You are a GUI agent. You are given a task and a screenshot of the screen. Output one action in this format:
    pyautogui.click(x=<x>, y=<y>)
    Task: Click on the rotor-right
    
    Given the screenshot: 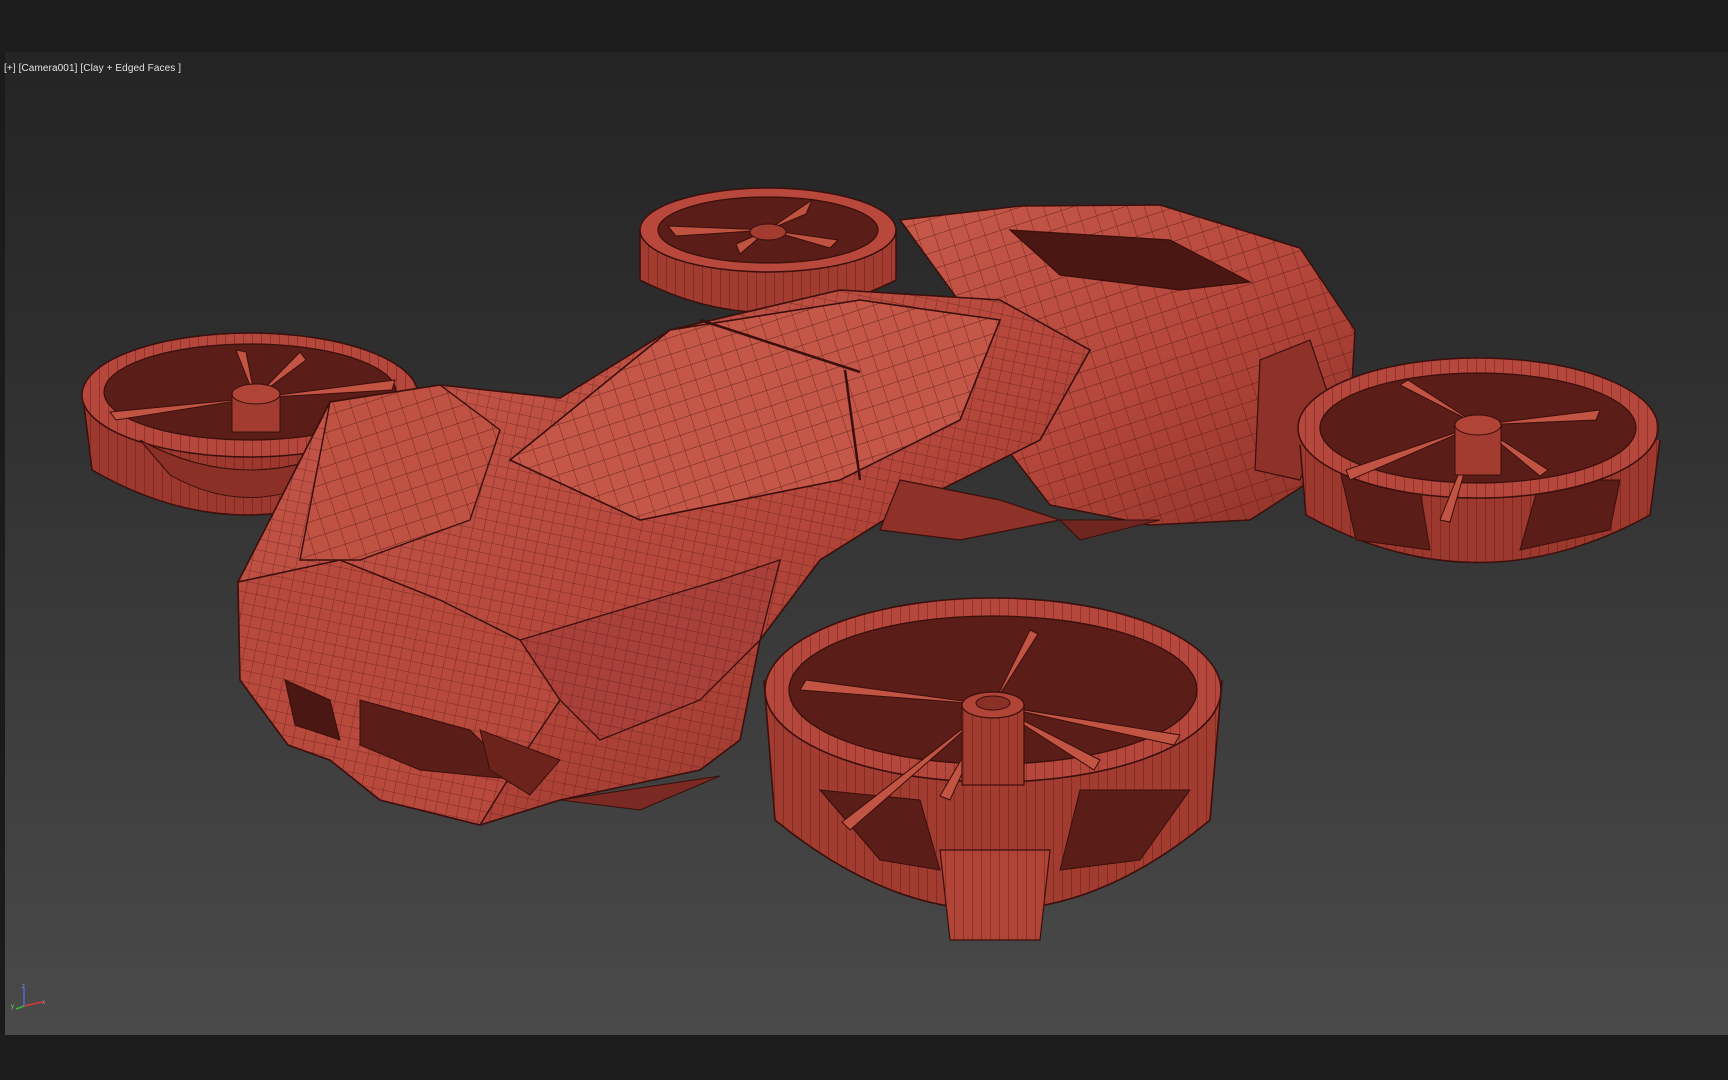 What is the action you would take?
    pyautogui.click(x=1479, y=460)
    